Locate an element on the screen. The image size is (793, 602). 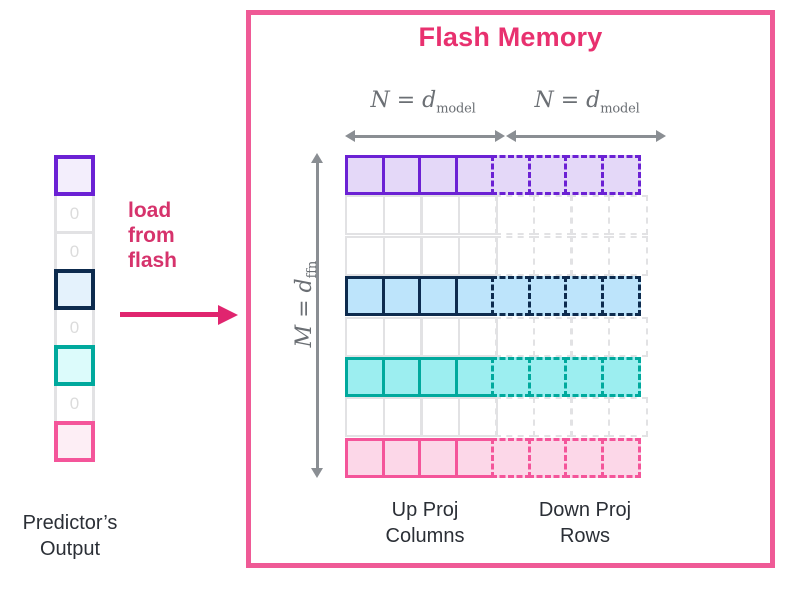
n-dmodel-label-left: N = dmodel is located at coordinates (423, 102).